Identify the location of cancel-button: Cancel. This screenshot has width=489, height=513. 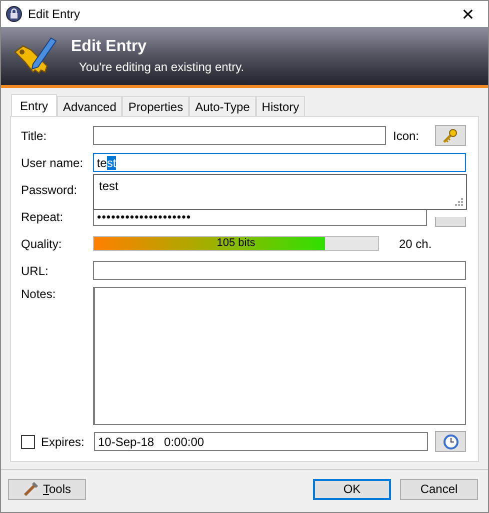
(439, 489).